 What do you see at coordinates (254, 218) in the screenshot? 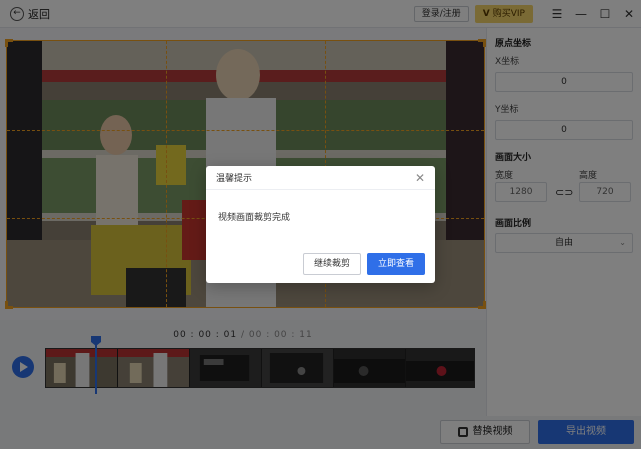
I see `dialog-message: 视频画面裁剪完成` at bounding box center [254, 218].